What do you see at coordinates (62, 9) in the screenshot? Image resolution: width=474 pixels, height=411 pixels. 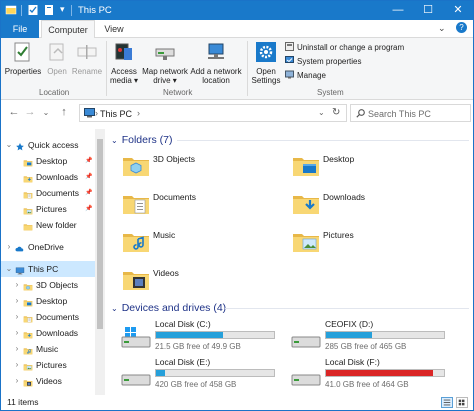 I see `customize-quick-access-icon: ▾` at bounding box center [62, 9].